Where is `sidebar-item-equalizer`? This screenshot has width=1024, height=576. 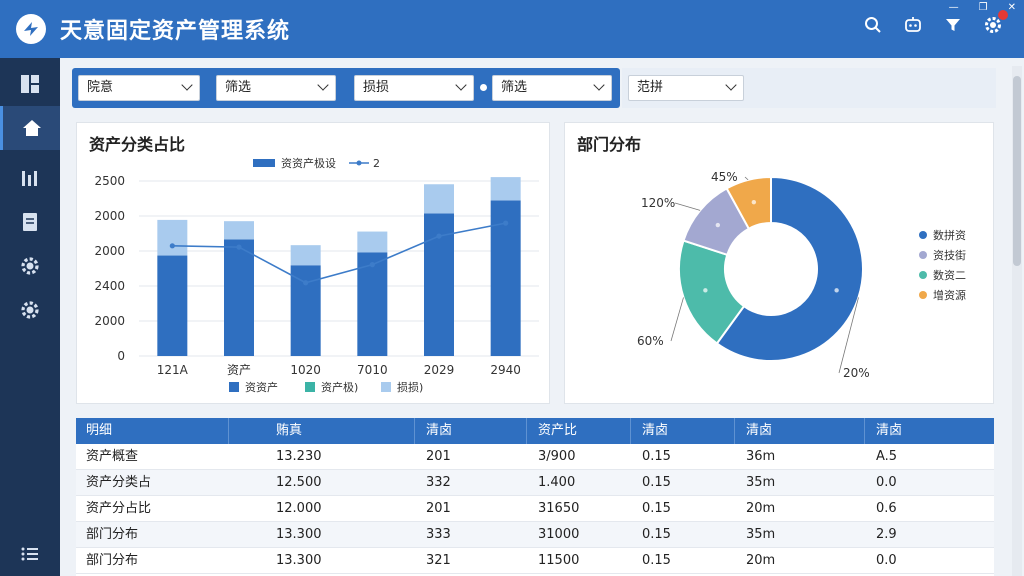
sidebar-item-equalizer is located at coordinates (30, 178).